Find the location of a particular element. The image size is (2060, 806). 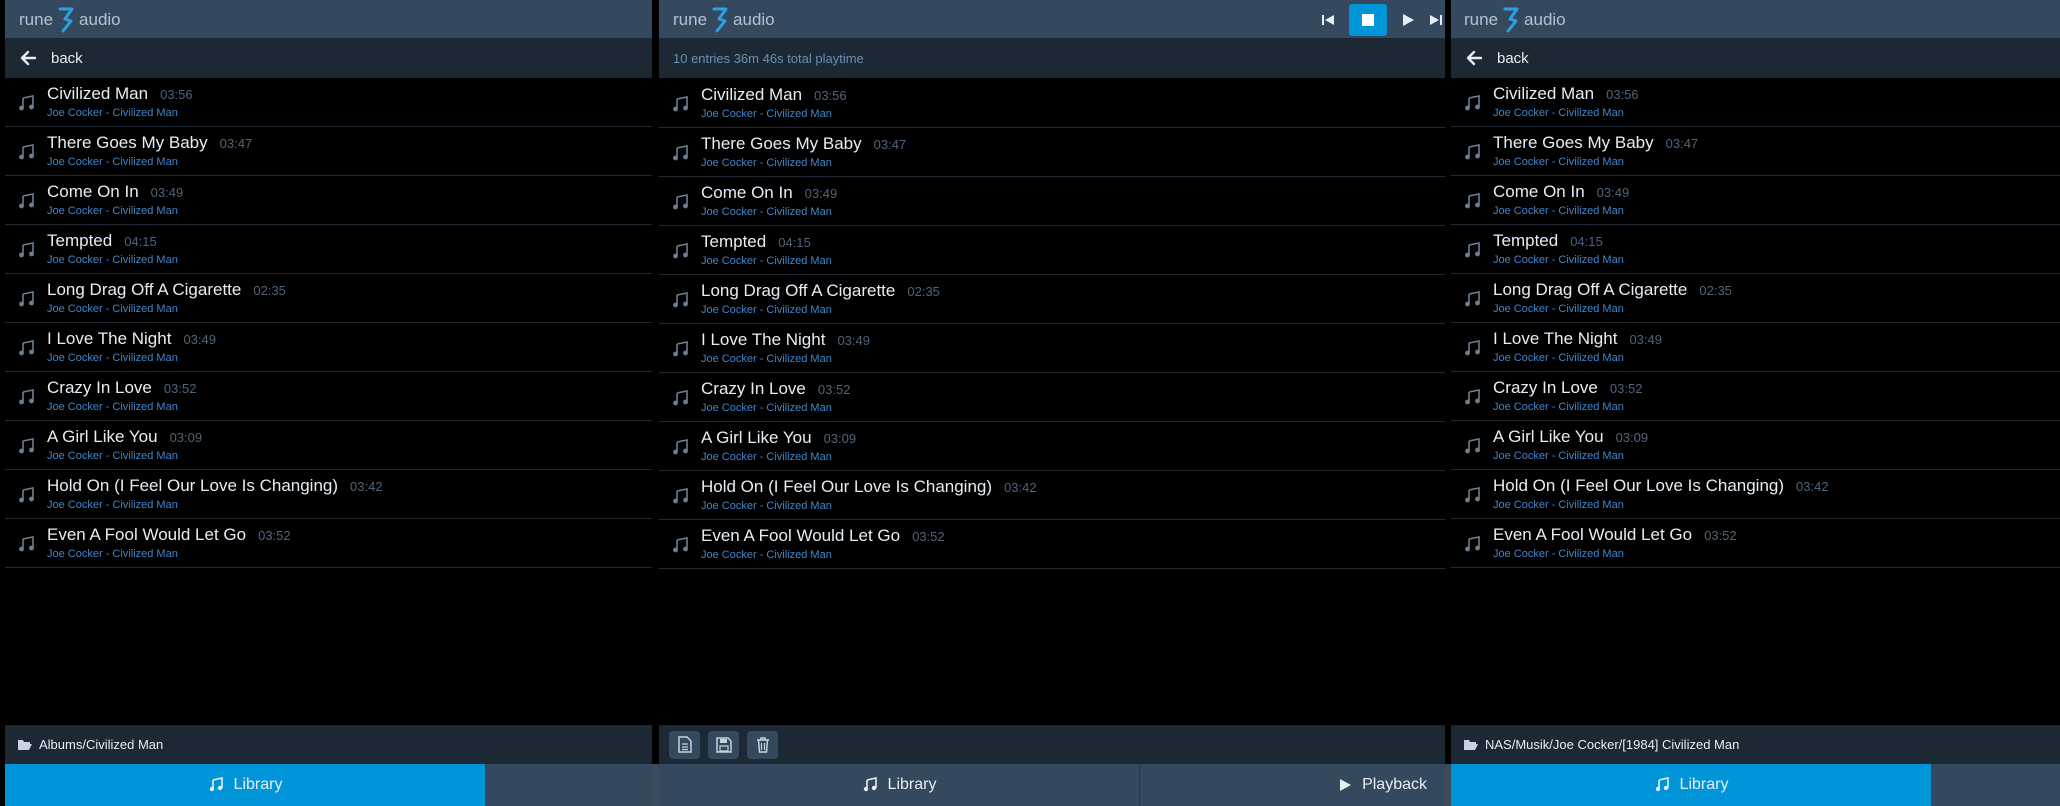

track-title: Crazy In Love 03:52 is located at coordinates (1567, 388).